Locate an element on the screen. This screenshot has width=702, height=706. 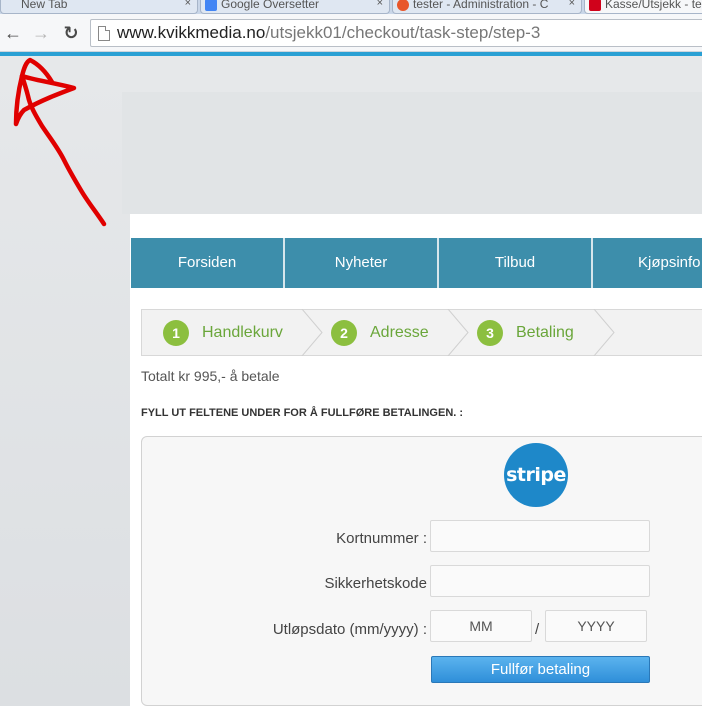
url-host: www.kvikkmedia.no is located at coordinates (191, 32).